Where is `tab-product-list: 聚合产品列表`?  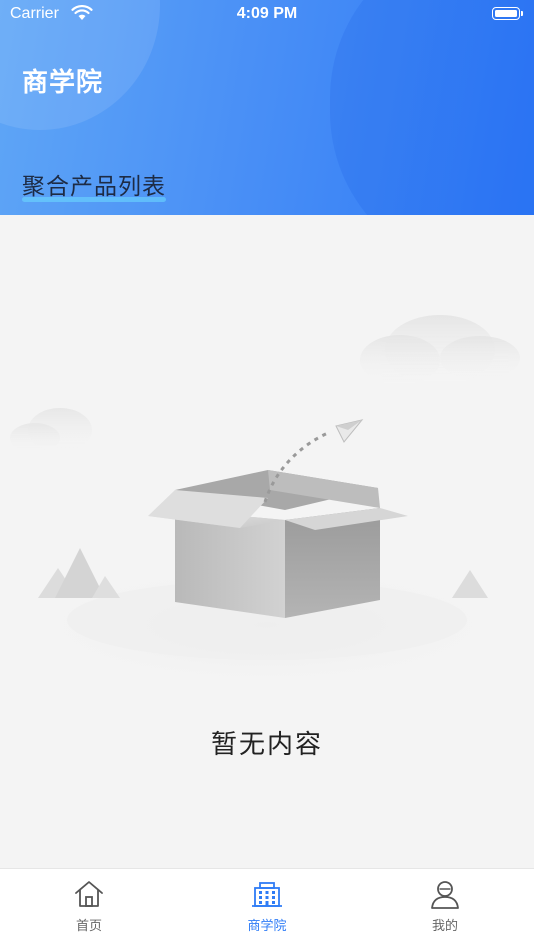 tab-product-list: 聚合产品列表 is located at coordinates (94, 184).